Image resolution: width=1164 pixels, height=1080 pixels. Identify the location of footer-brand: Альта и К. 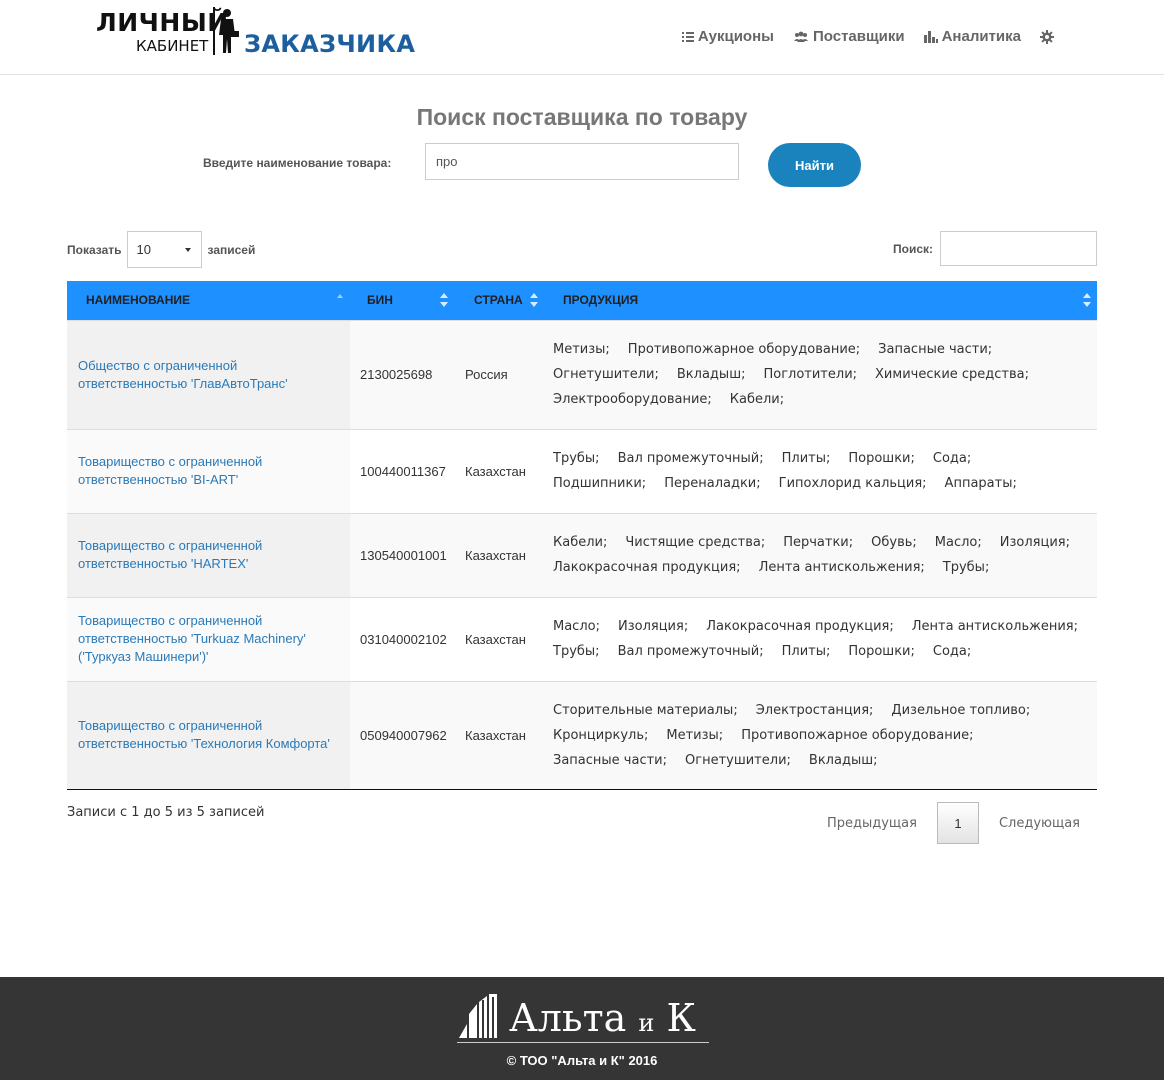
(602, 1018).